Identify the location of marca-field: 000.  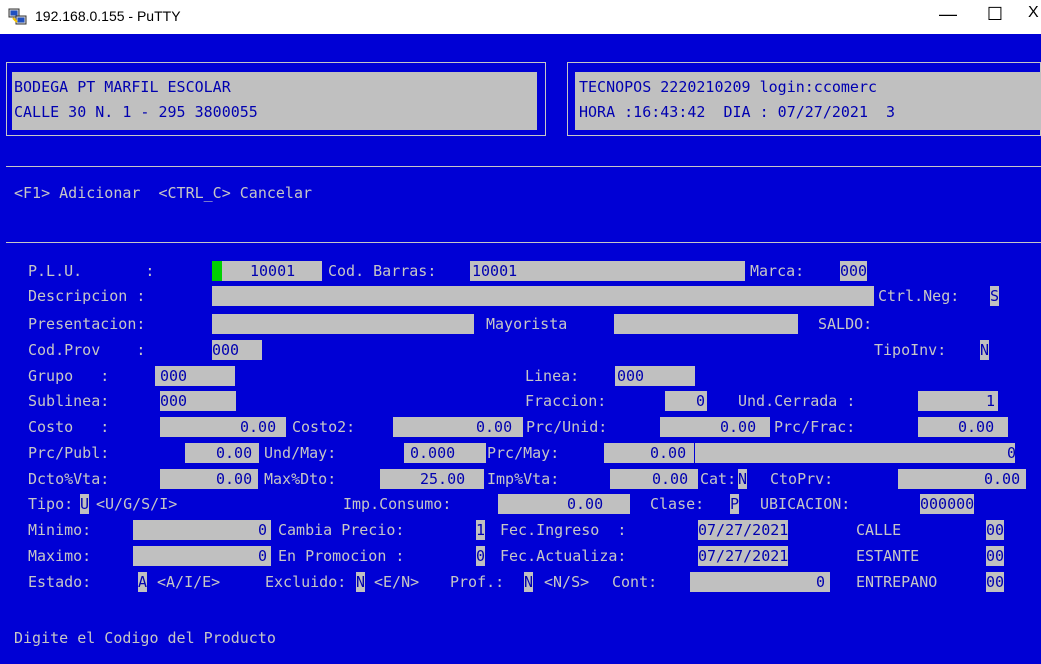
(854, 271).